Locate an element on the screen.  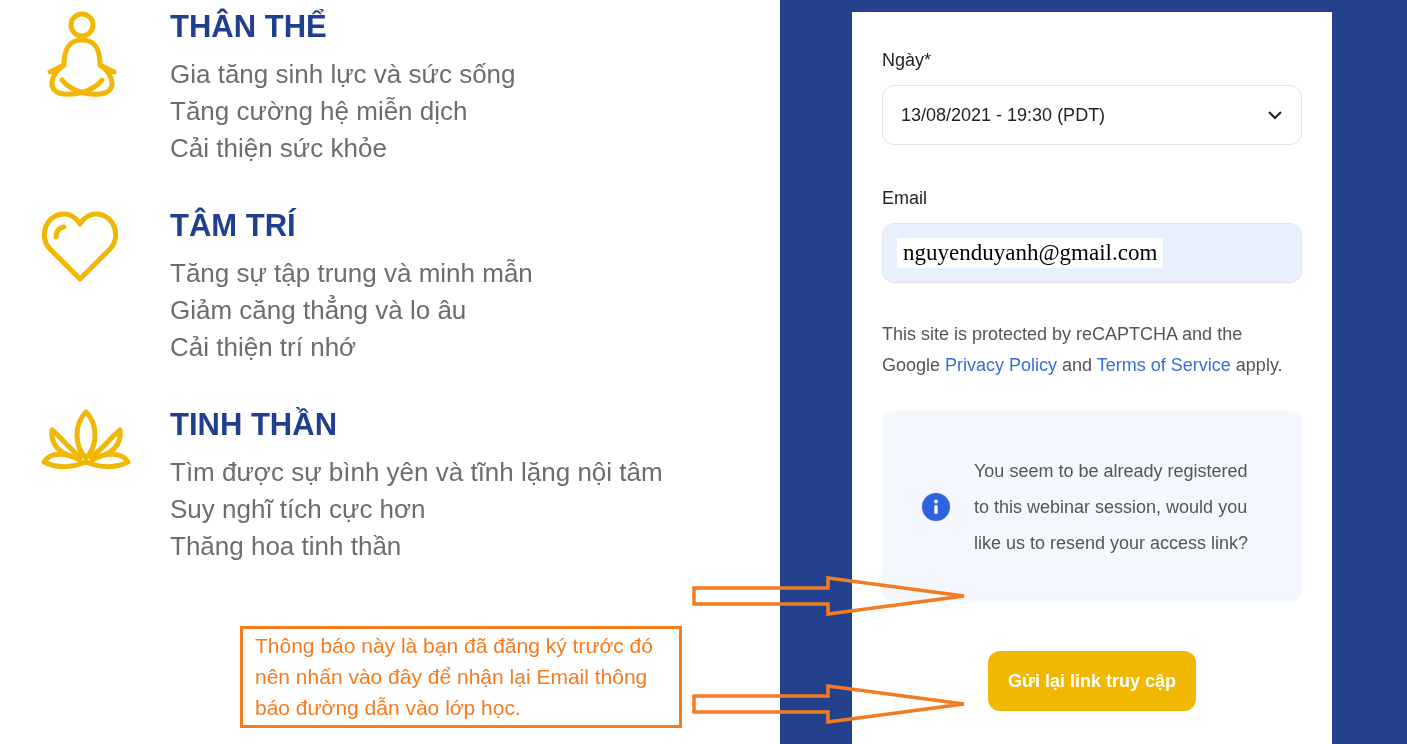
date-select: 13/08/2021 - 19:30 (PDT) is located at coordinates (1092, 115).